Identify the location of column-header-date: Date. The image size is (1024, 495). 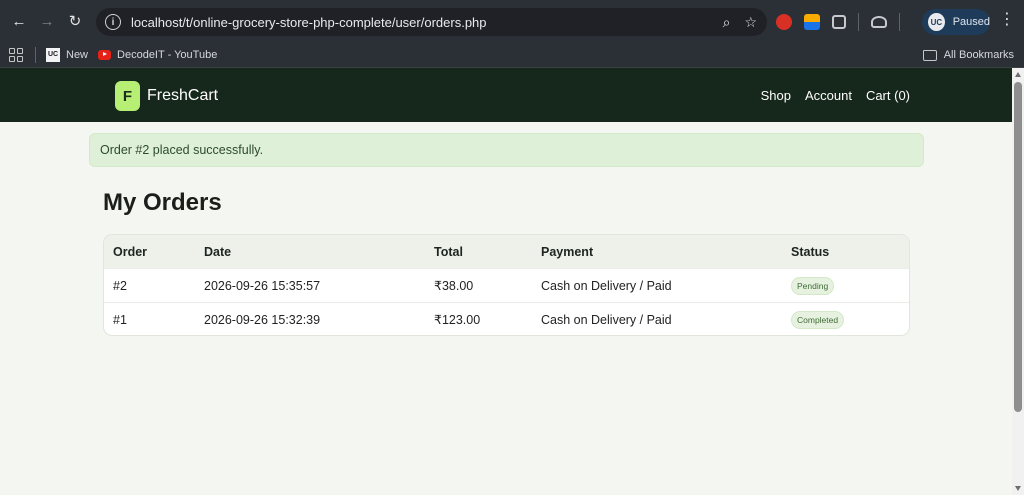
(218, 252).